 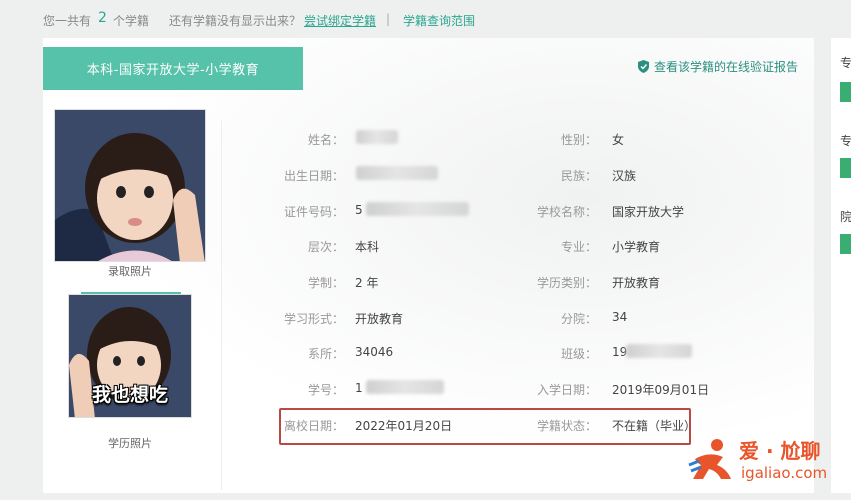 What do you see at coordinates (578, 319) in the screenshot?
I see `branch-label: 分院：` at bounding box center [578, 319].